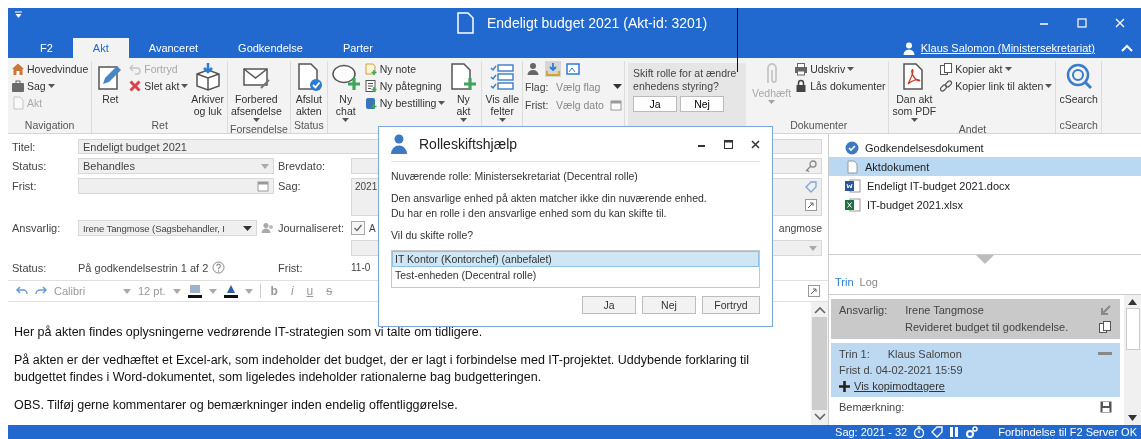  I want to click on help-icon, so click(219, 267).